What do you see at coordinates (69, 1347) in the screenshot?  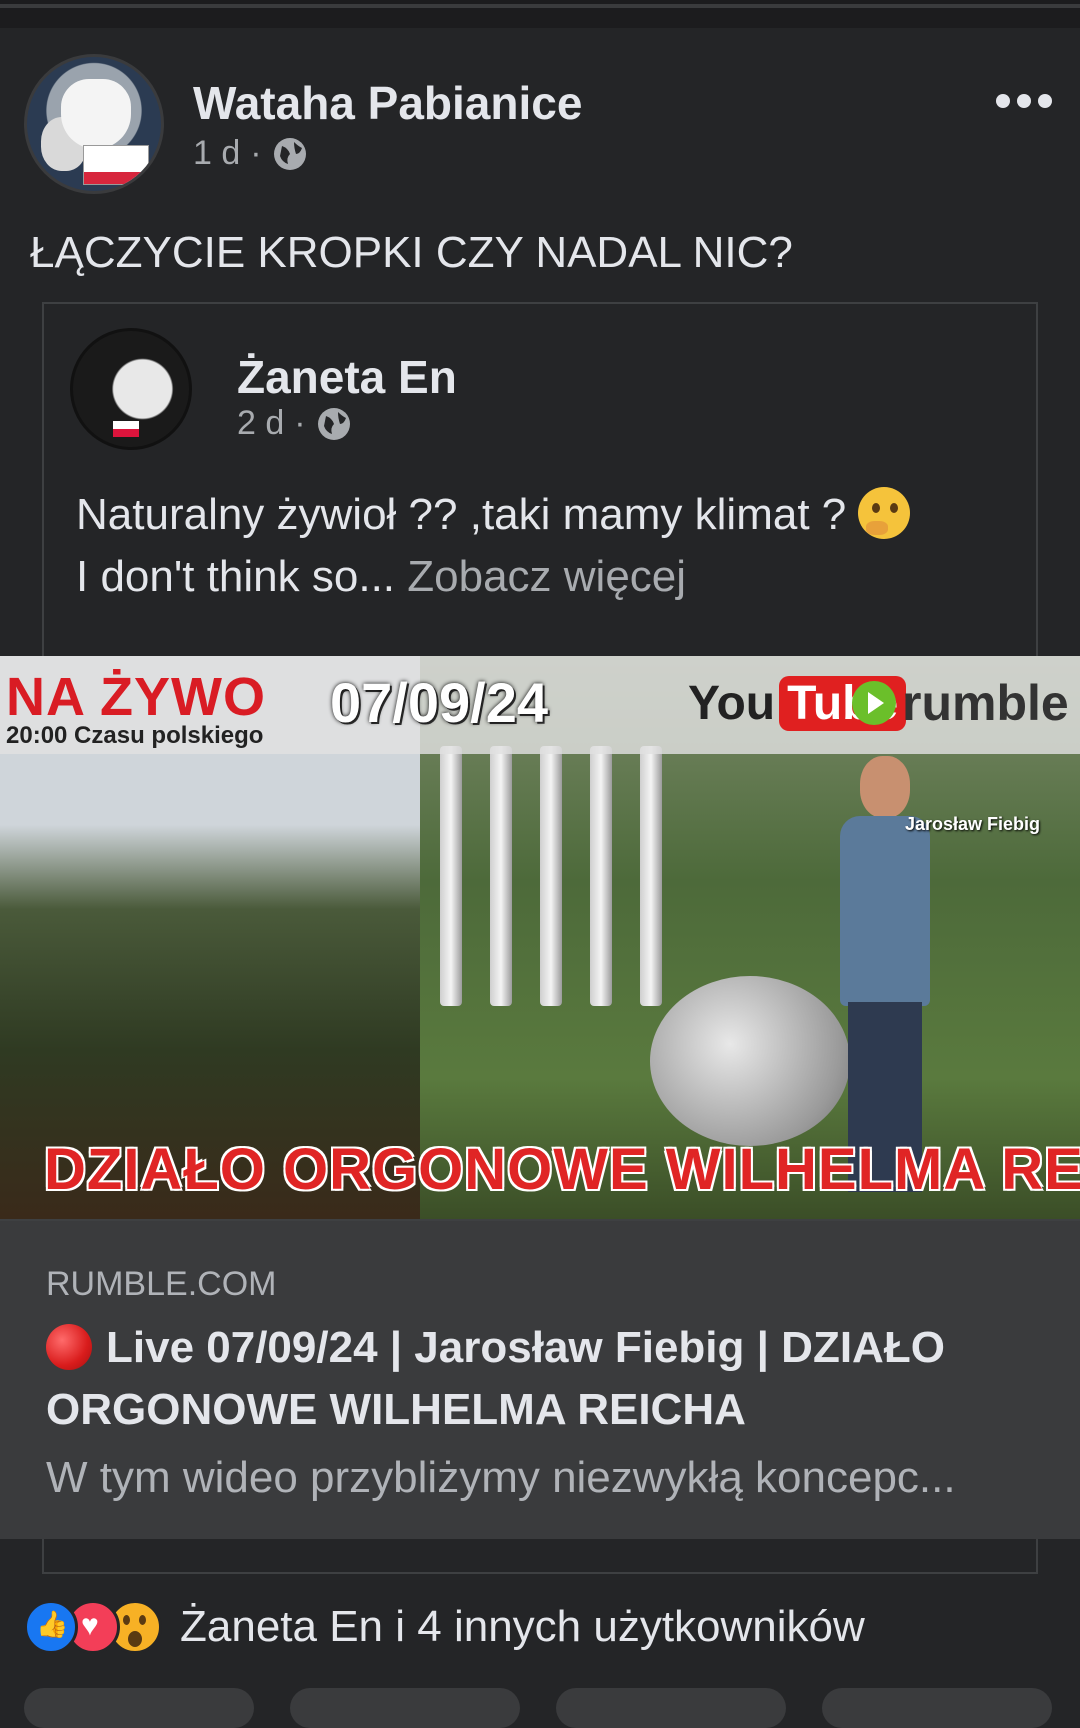 I see `live-red-dot-icon` at bounding box center [69, 1347].